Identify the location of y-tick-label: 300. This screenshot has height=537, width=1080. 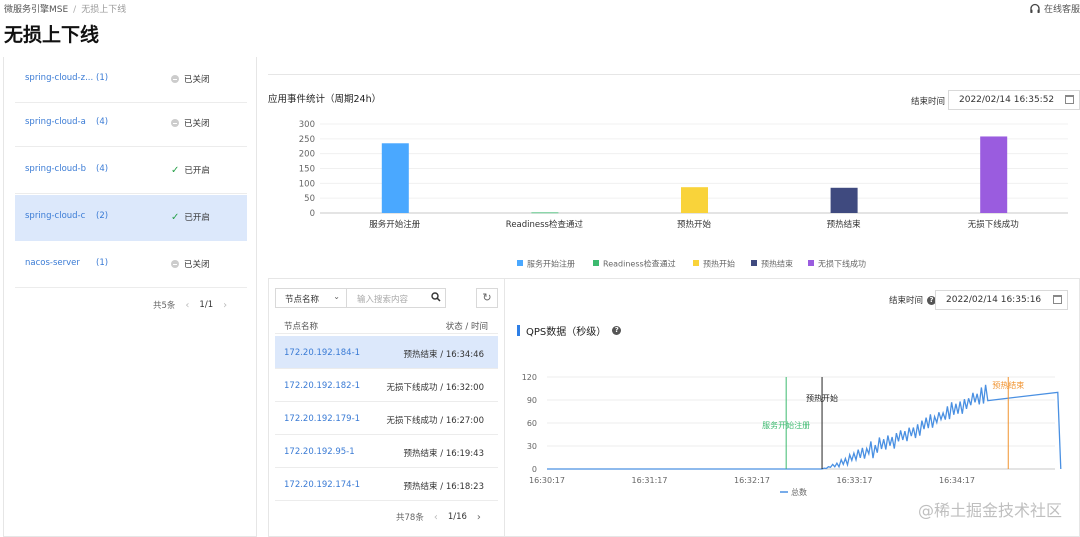
(307, 125).